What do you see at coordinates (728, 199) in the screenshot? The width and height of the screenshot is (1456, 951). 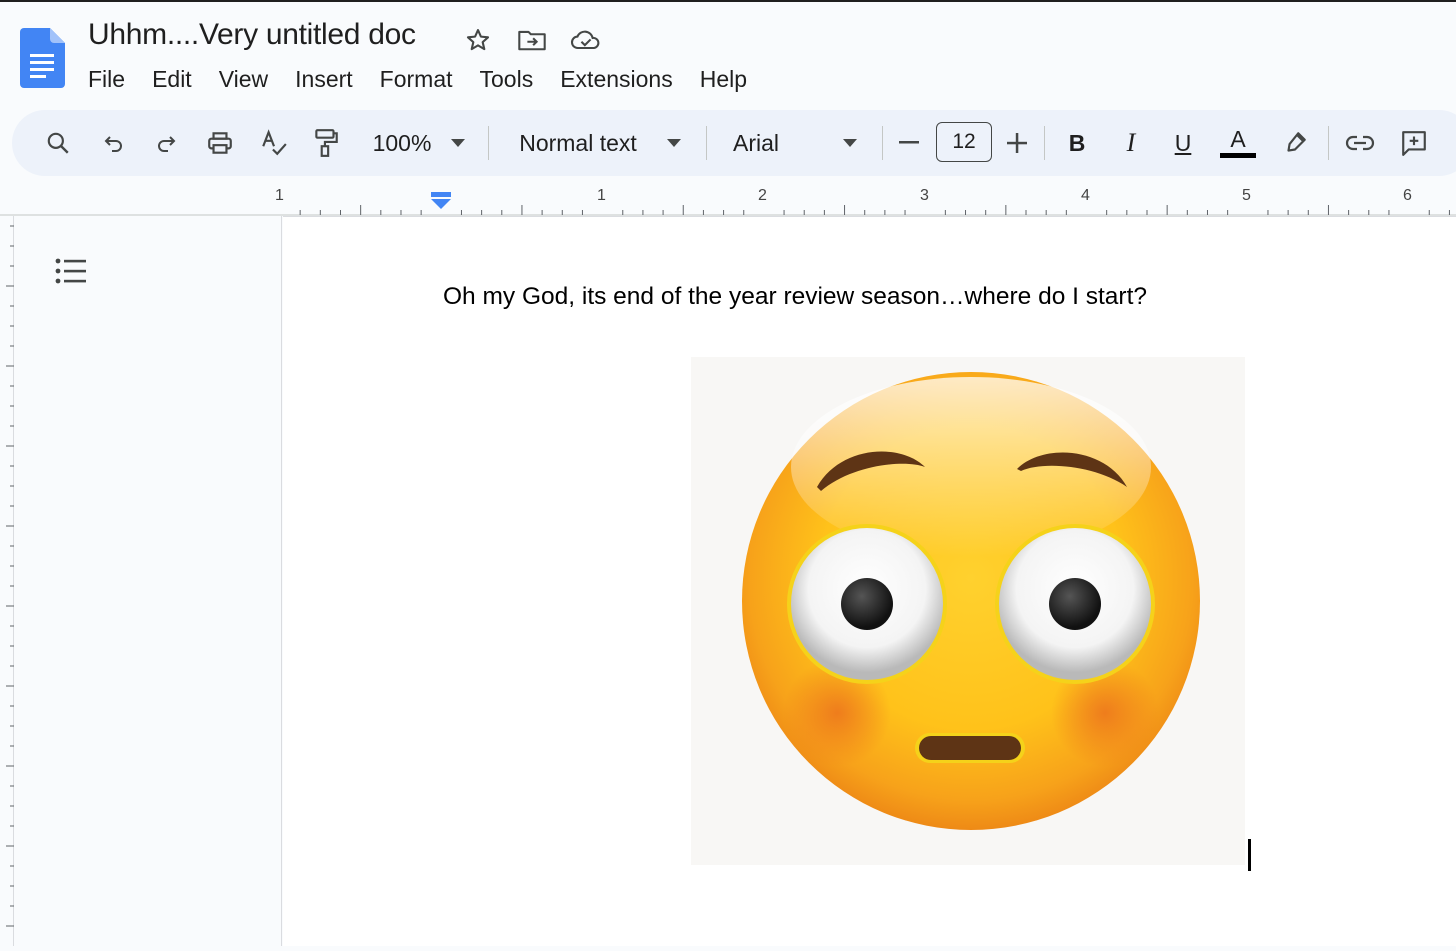 I see `horizontal-ruler: 1 1 2 3 4 5 6` at bounding box center [728, 199].